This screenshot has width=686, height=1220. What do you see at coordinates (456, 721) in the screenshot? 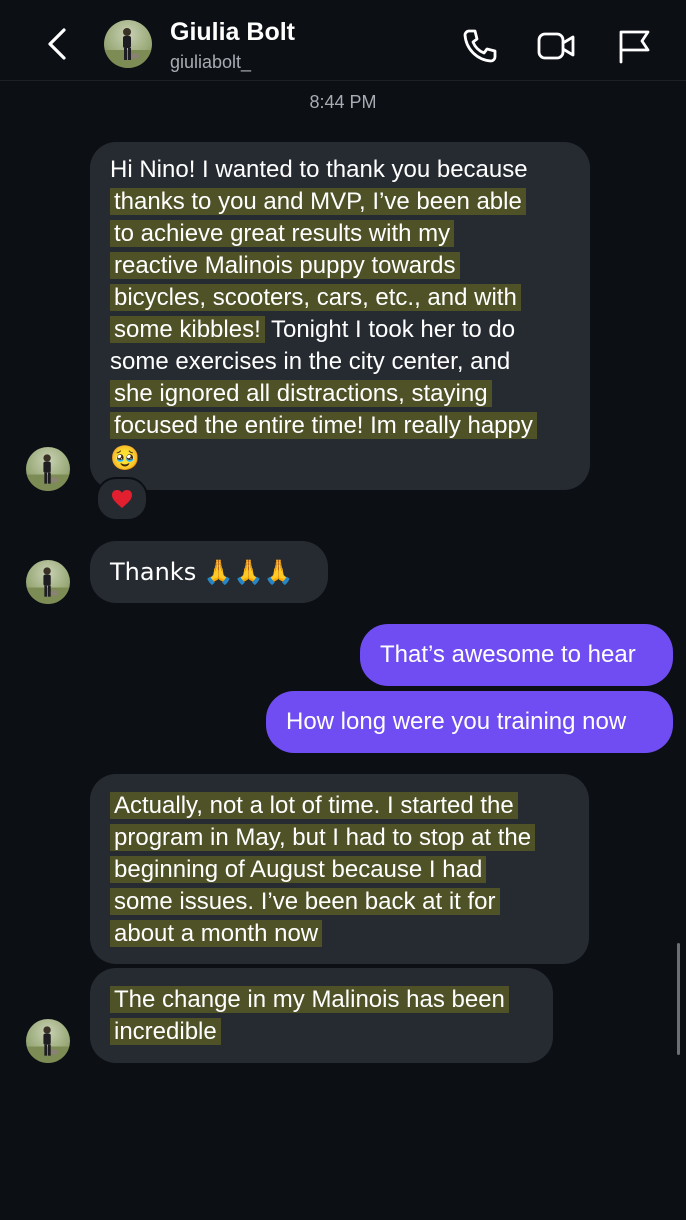
I see `message-text: How long were you training now` at bounding box center [456, 721].